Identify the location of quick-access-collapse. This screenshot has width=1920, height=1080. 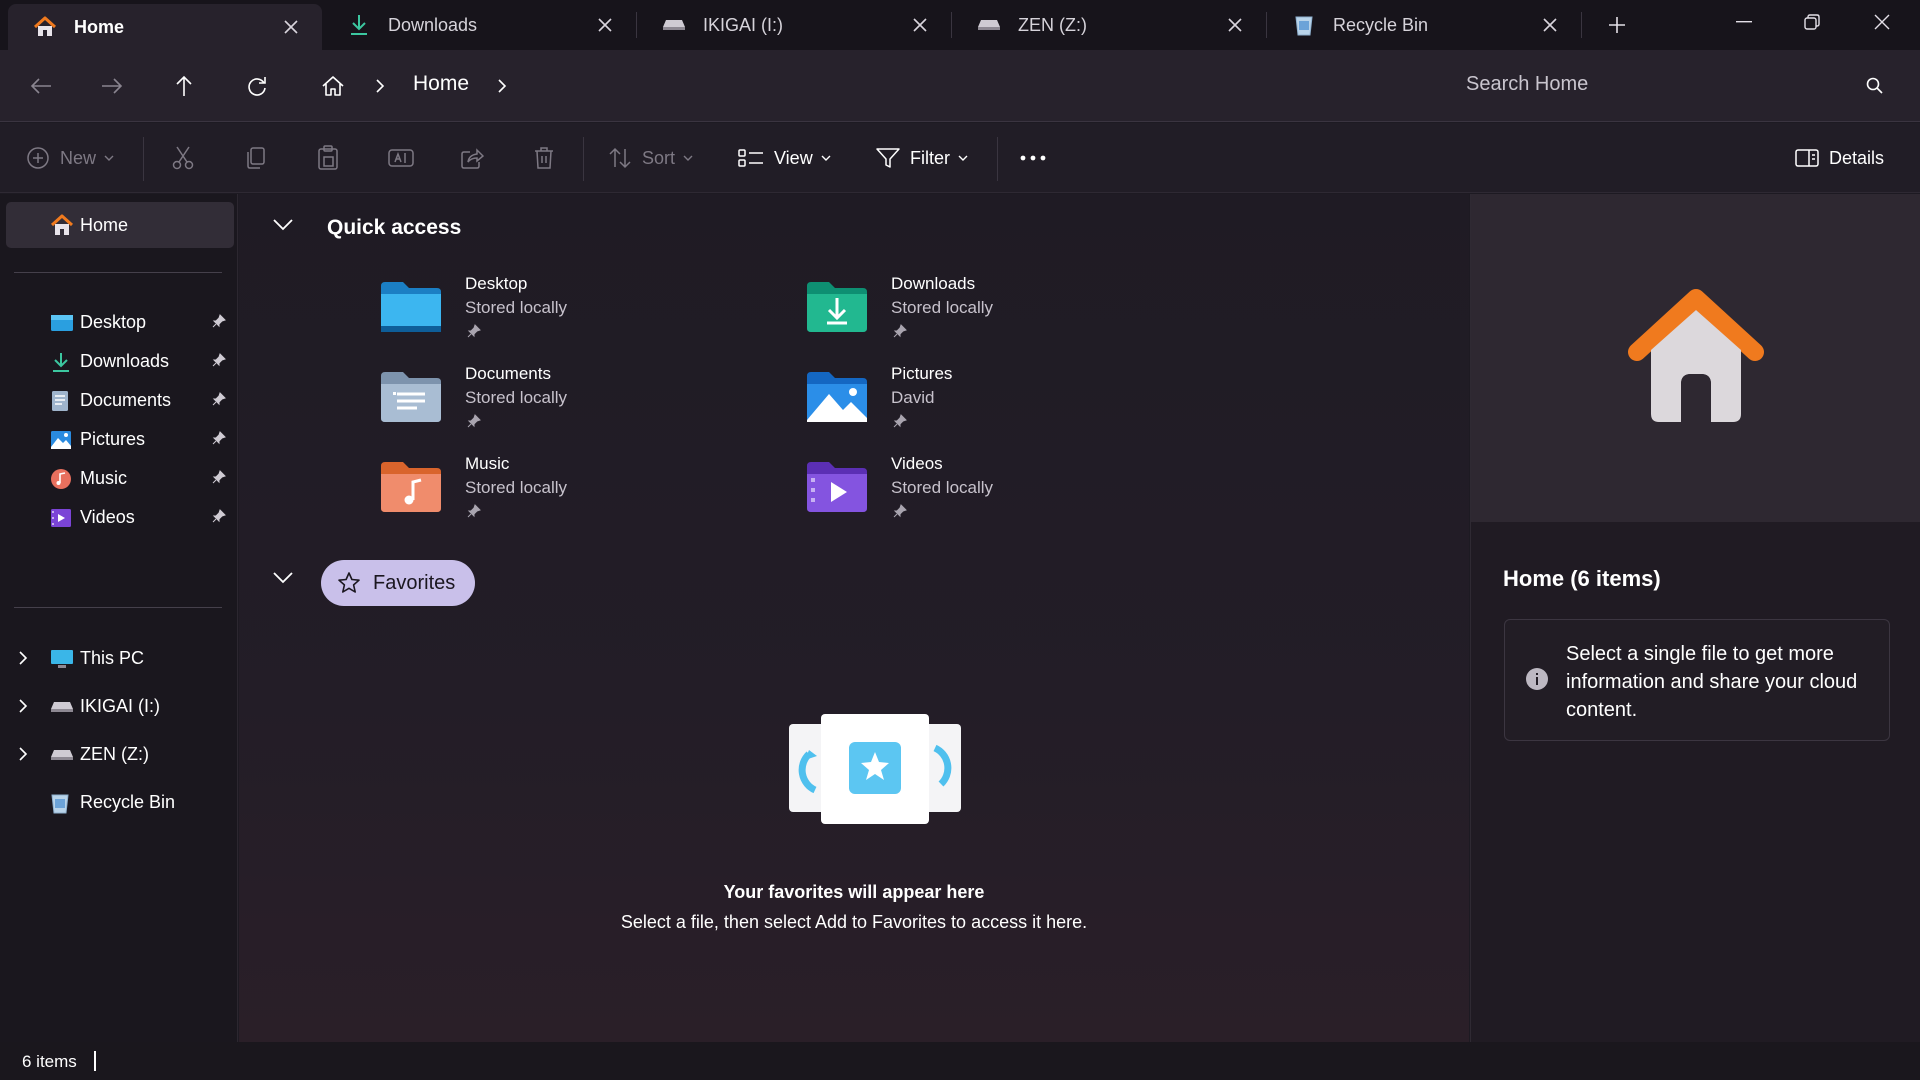
(284, 230).